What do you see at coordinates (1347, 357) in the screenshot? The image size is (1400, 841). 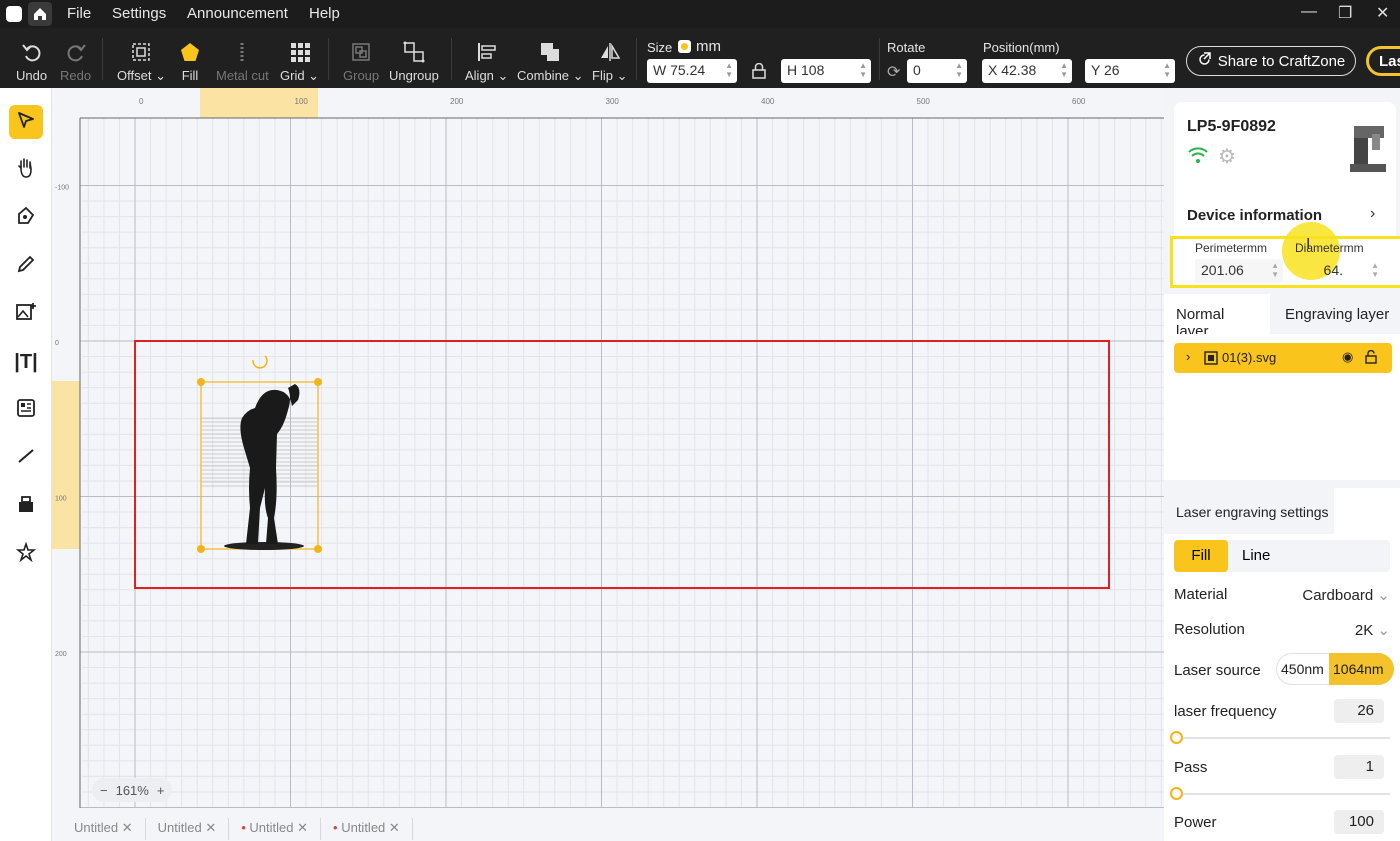 I see `visibility-eye-icon: ◉` at bounding box center [1347, 357].